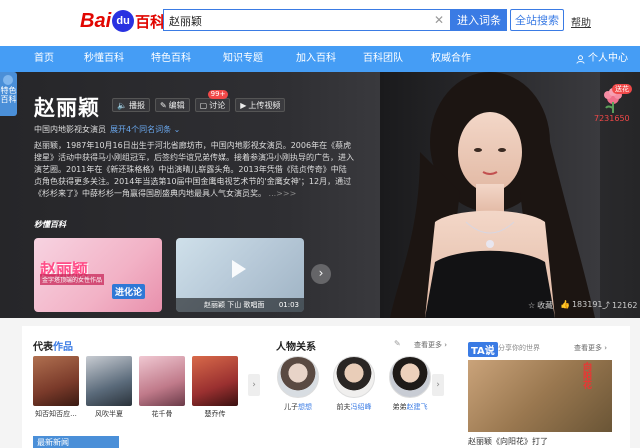  What do you see at coordinates (580, 59) in the screenshot?
I see `user-icon` at bounding box center [580, 59].